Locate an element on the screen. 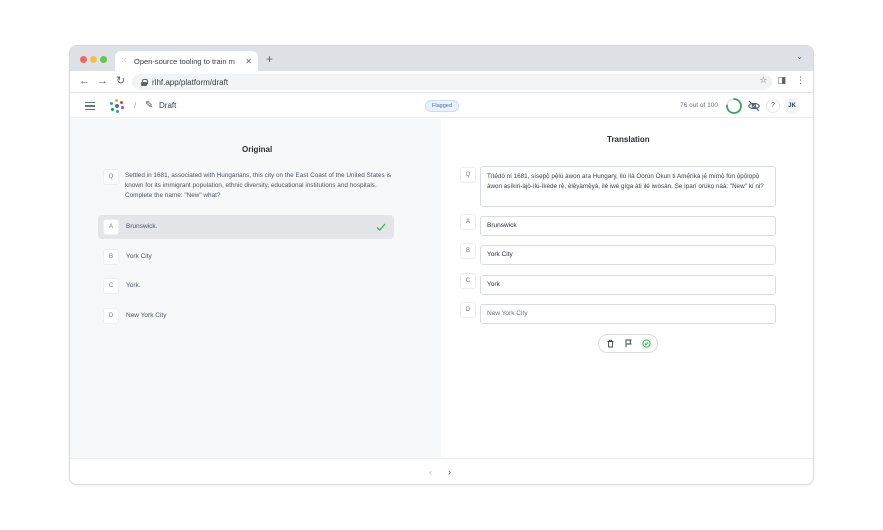  approve-check-icon is located at coordinates (646, 343).